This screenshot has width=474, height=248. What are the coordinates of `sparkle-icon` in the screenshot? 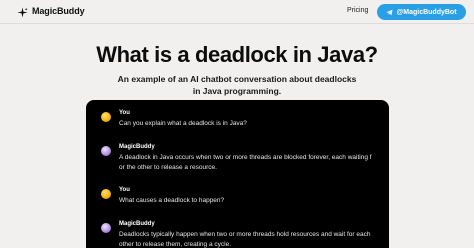 It's located at (22, 11).